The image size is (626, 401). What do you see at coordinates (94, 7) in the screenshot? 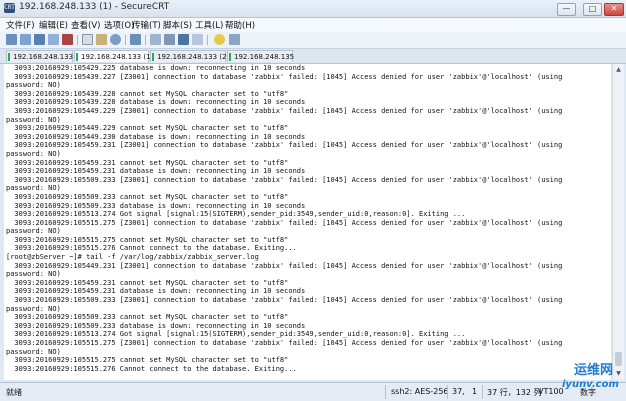
I see `window-title: 192.168.248.133 (1) - SecureCRT` at bounding box center [94, 7].